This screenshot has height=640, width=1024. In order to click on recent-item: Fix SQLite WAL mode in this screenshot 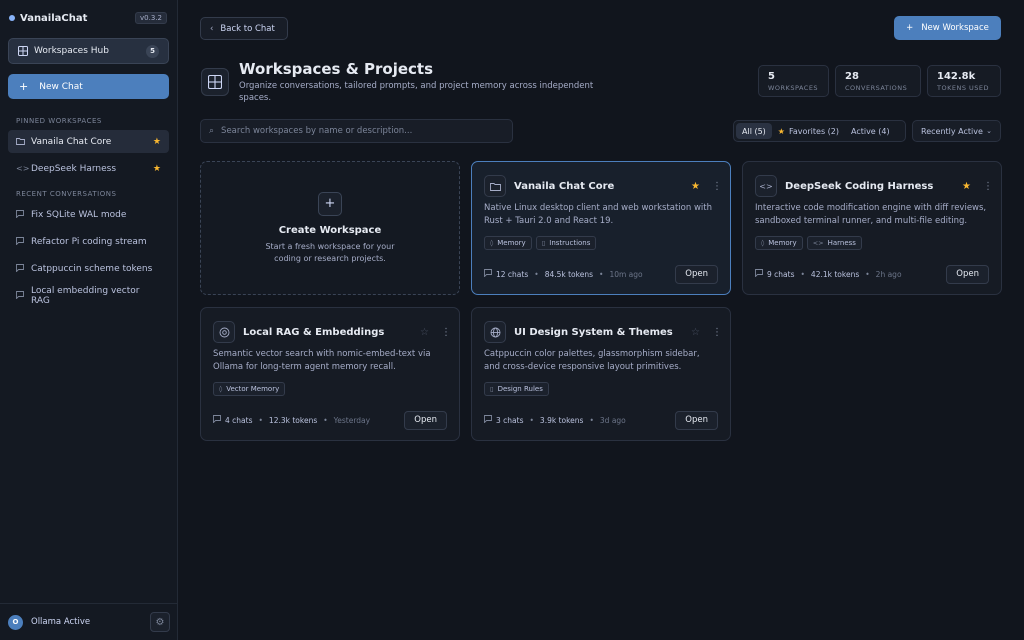, I will do `click(88, 214)`.